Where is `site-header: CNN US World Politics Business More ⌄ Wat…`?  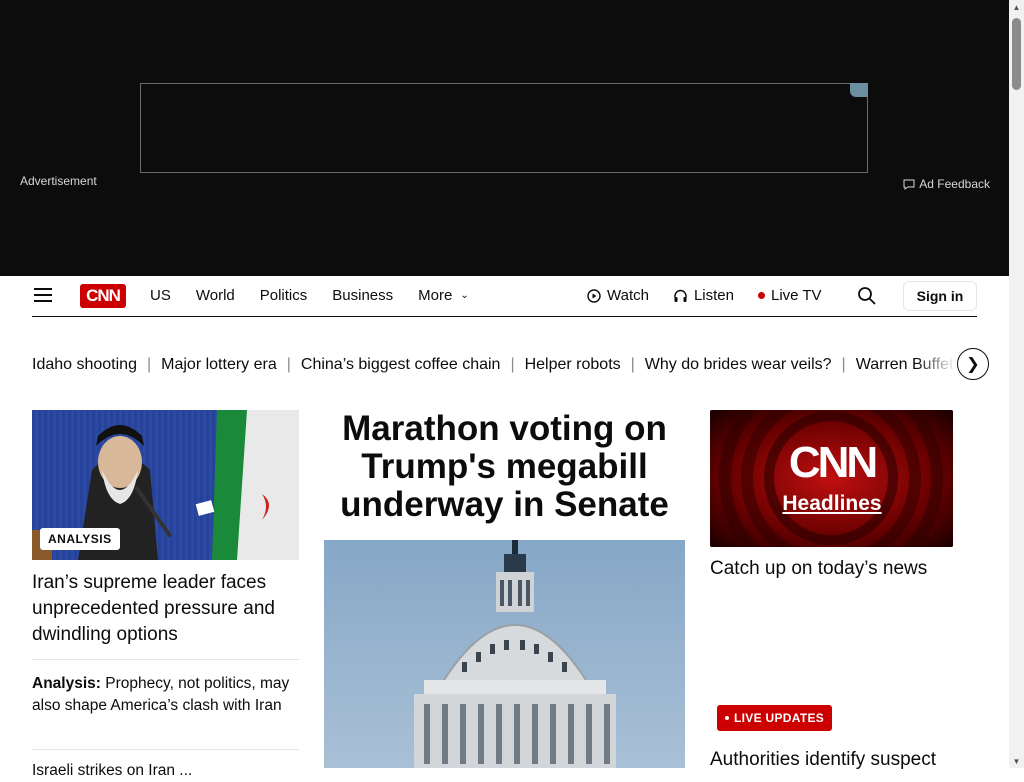 site-header: CNN US World Politics Business More ⌄ Wat… is located at coordinates (504, 296).